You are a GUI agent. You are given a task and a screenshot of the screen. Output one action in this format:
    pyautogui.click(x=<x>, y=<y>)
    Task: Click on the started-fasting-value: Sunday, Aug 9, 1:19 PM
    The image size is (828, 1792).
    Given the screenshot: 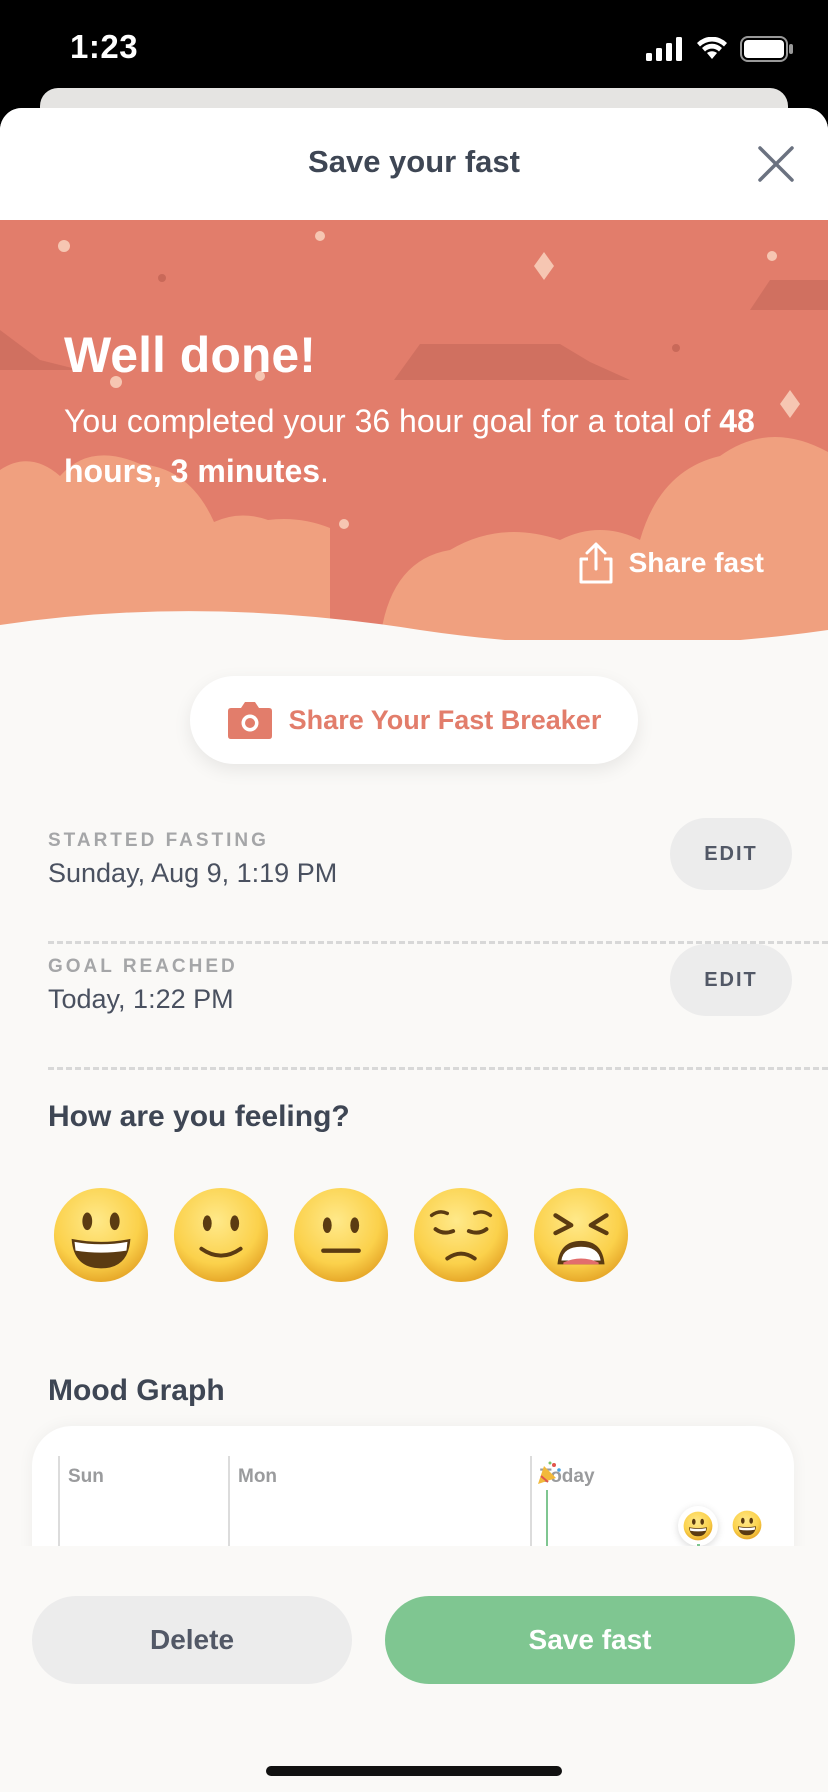 What is the action you would take?
    pyautogui.click(x=193, y=873)
    